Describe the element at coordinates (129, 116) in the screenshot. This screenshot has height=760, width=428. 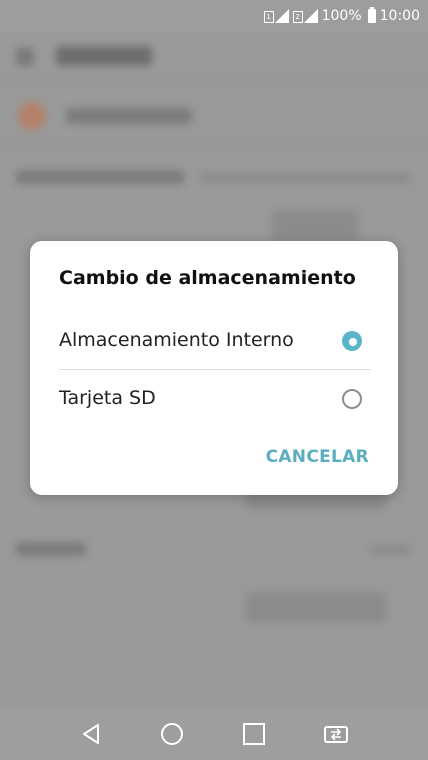
I see `background-app-name-placeholder` at that location.